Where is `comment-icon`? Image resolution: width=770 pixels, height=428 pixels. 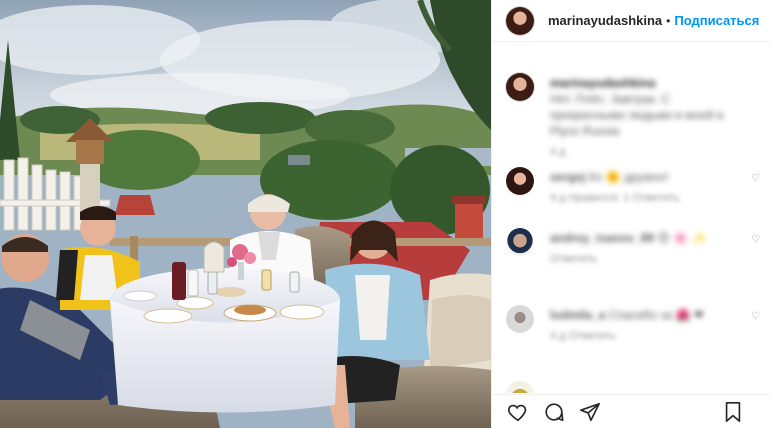
comment-icon is located at coordinates (554, 412).